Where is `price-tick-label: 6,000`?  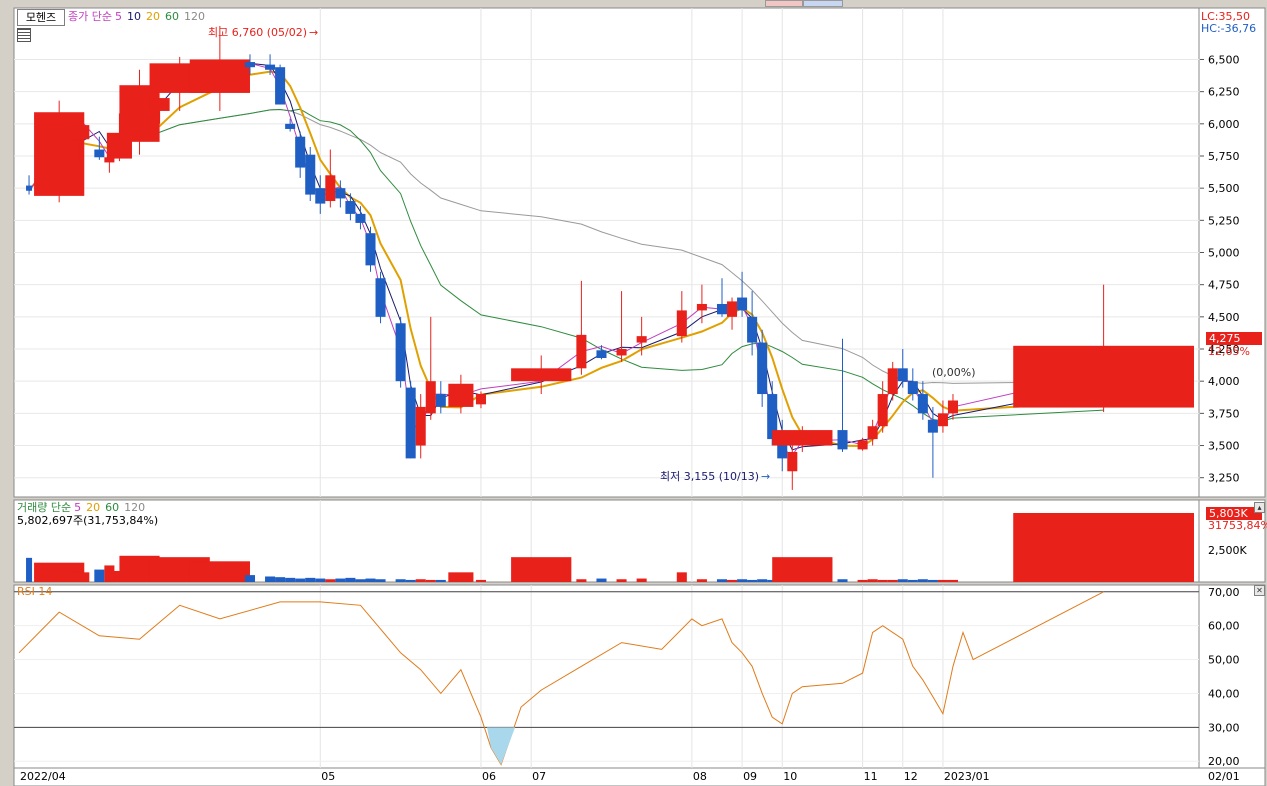 price-tick-label: 6,000 is located at coordinates (1224, 124).